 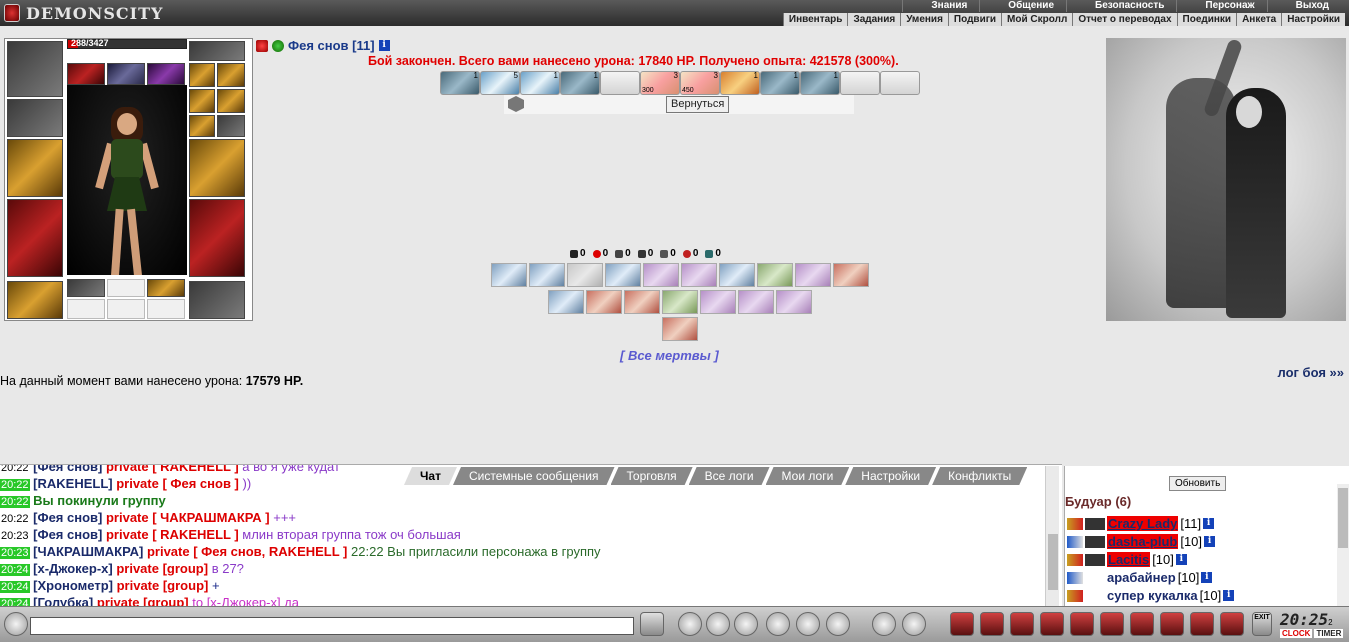 What do you see at coordinates (16, 624) in the screenshot?
I see `smile-menu-icon` at bounding box center [16, 624].